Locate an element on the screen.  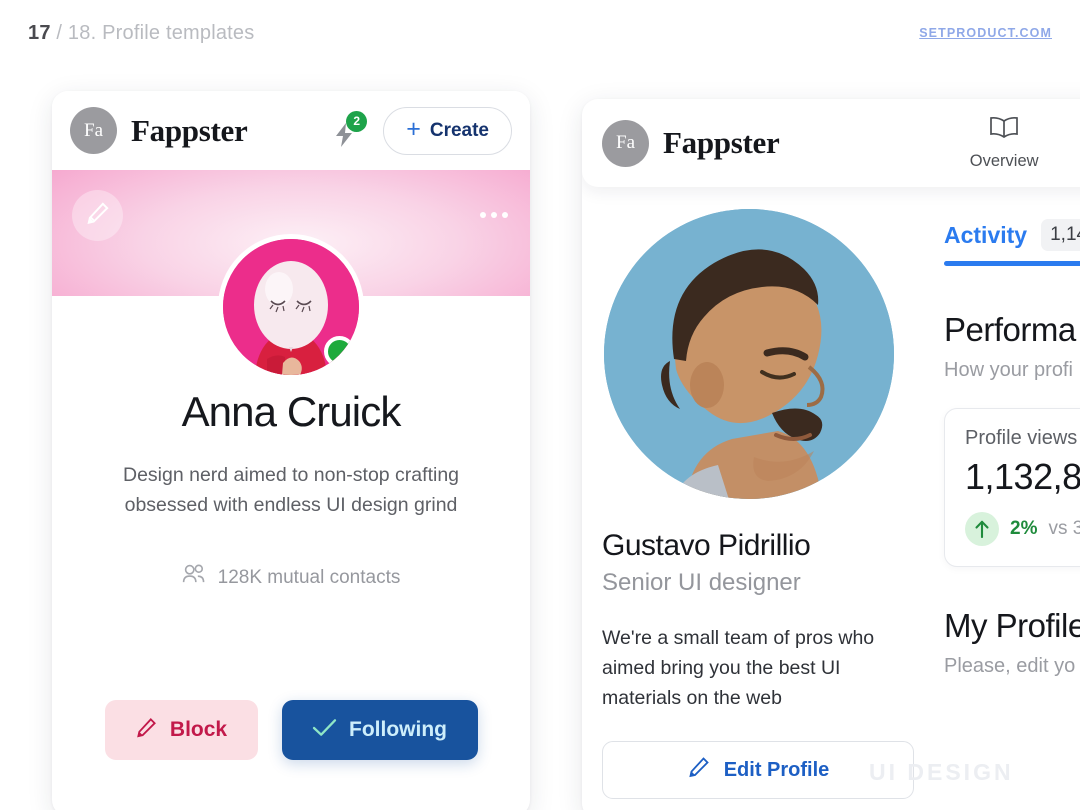
stat-value: 1,132,818 is located at coordinates (1022, 476).